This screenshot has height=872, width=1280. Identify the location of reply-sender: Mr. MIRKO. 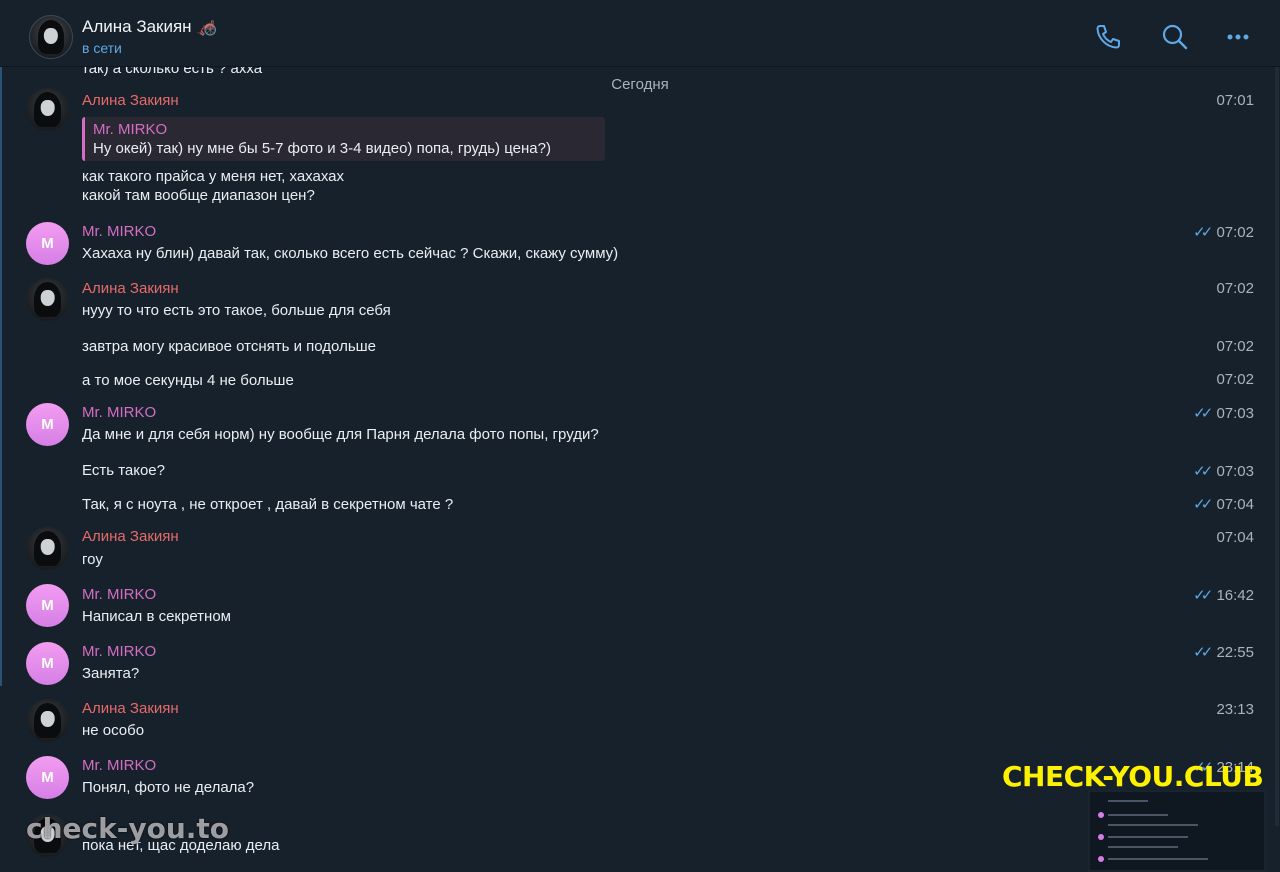
(130, 129).